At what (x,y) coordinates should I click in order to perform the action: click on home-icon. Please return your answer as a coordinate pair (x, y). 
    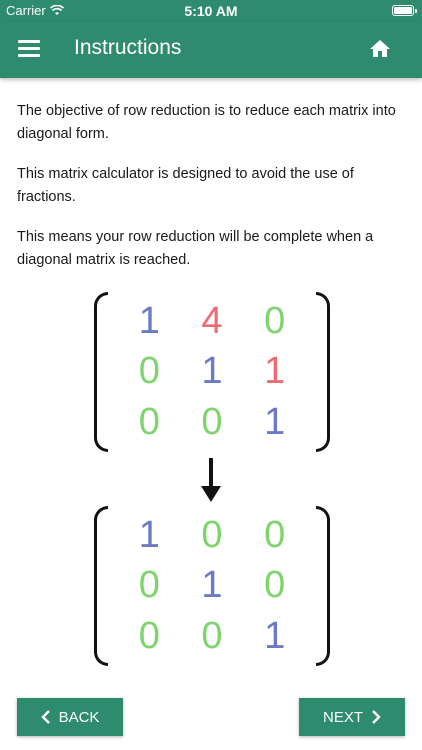
    Looking at the image, I should click on (380, 49).